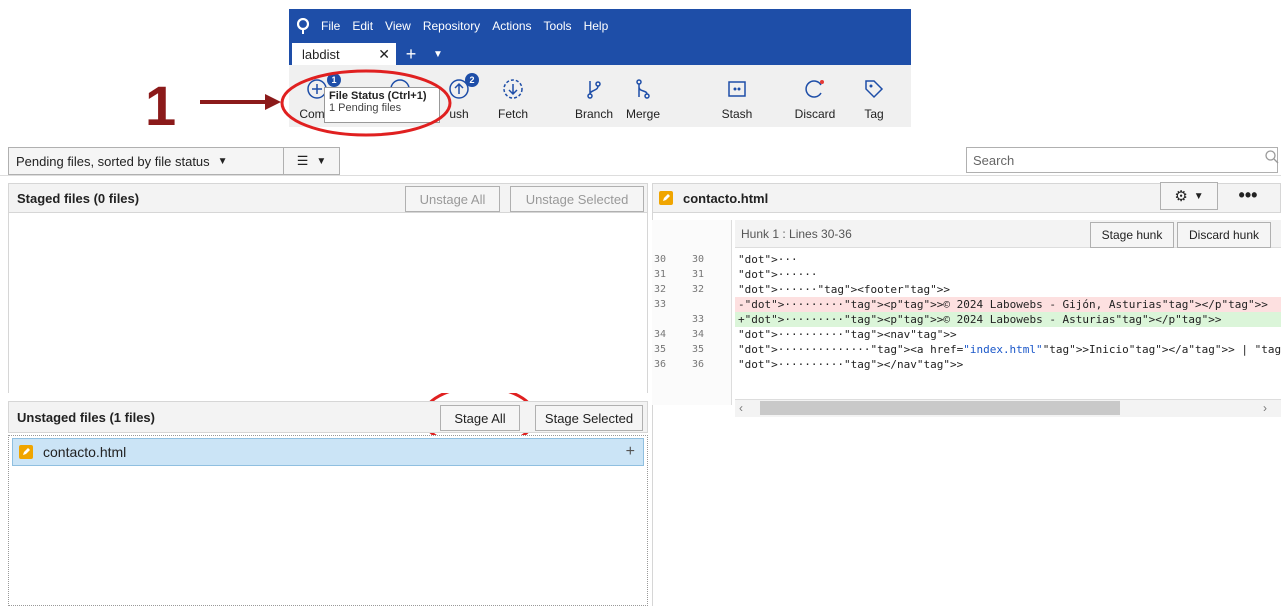 The image size is (1281, 606). I want to click on old-line-number: 32, so click(660, 289).